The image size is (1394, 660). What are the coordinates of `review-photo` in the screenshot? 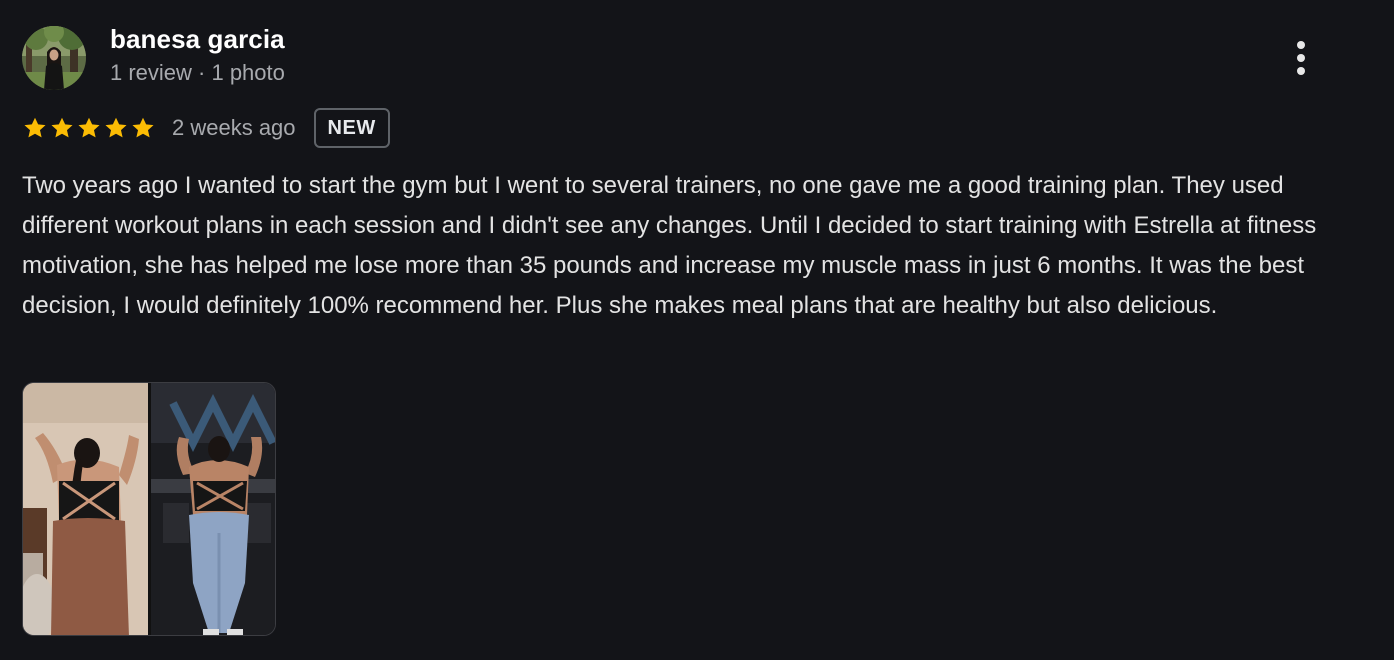 It's located at (149, 509).